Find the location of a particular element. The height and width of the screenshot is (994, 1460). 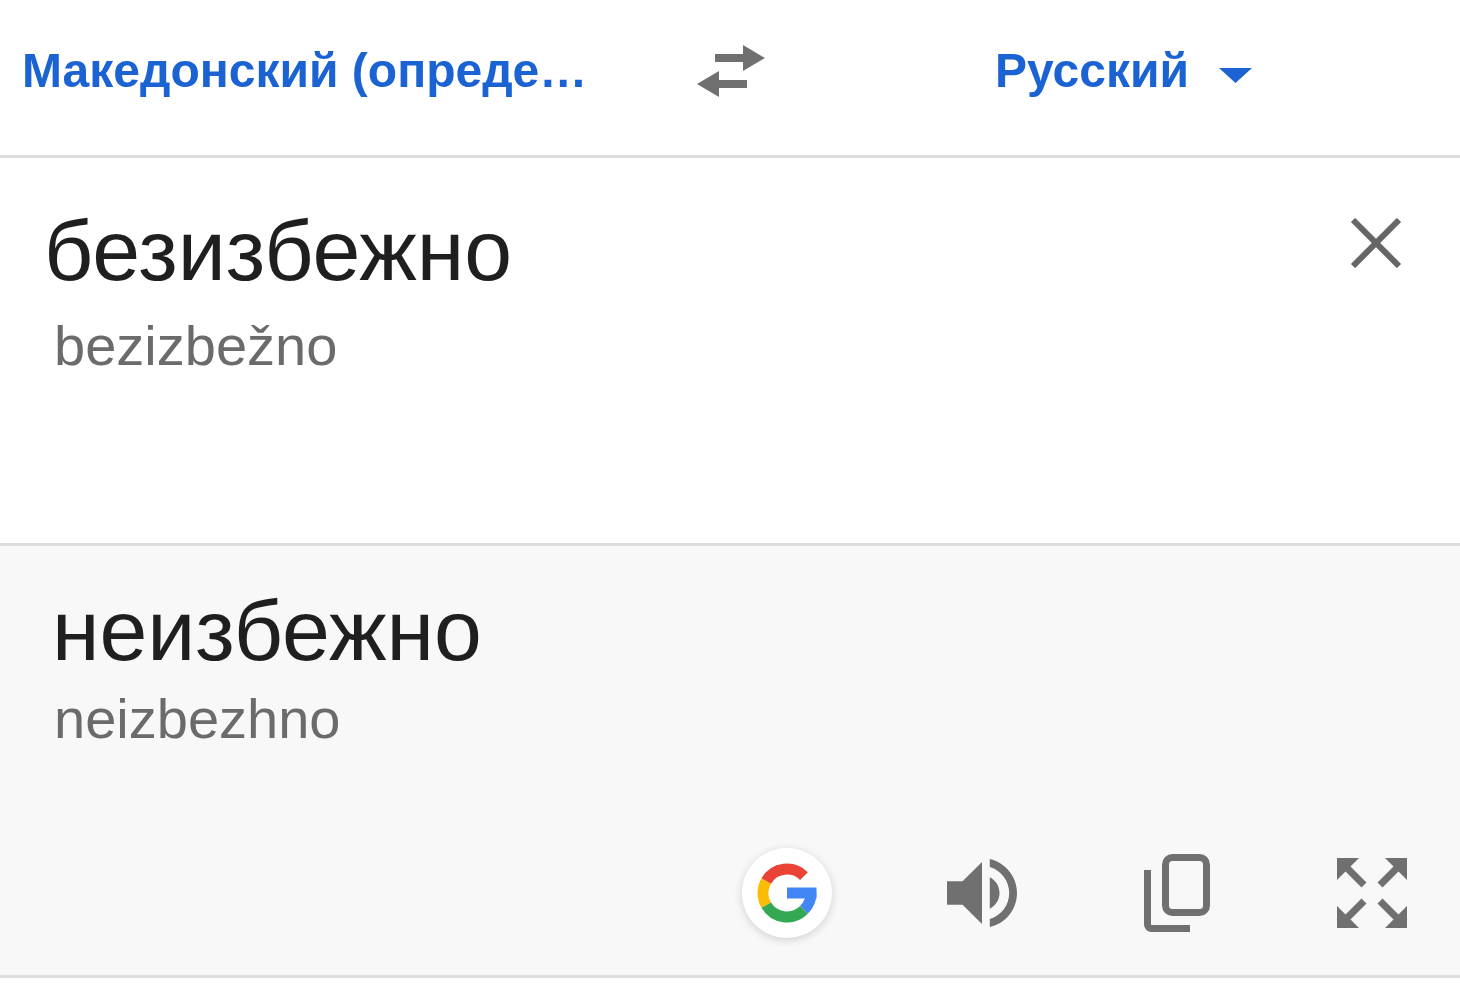

letter-g-logo-icon is located at coordinates (787, 893).